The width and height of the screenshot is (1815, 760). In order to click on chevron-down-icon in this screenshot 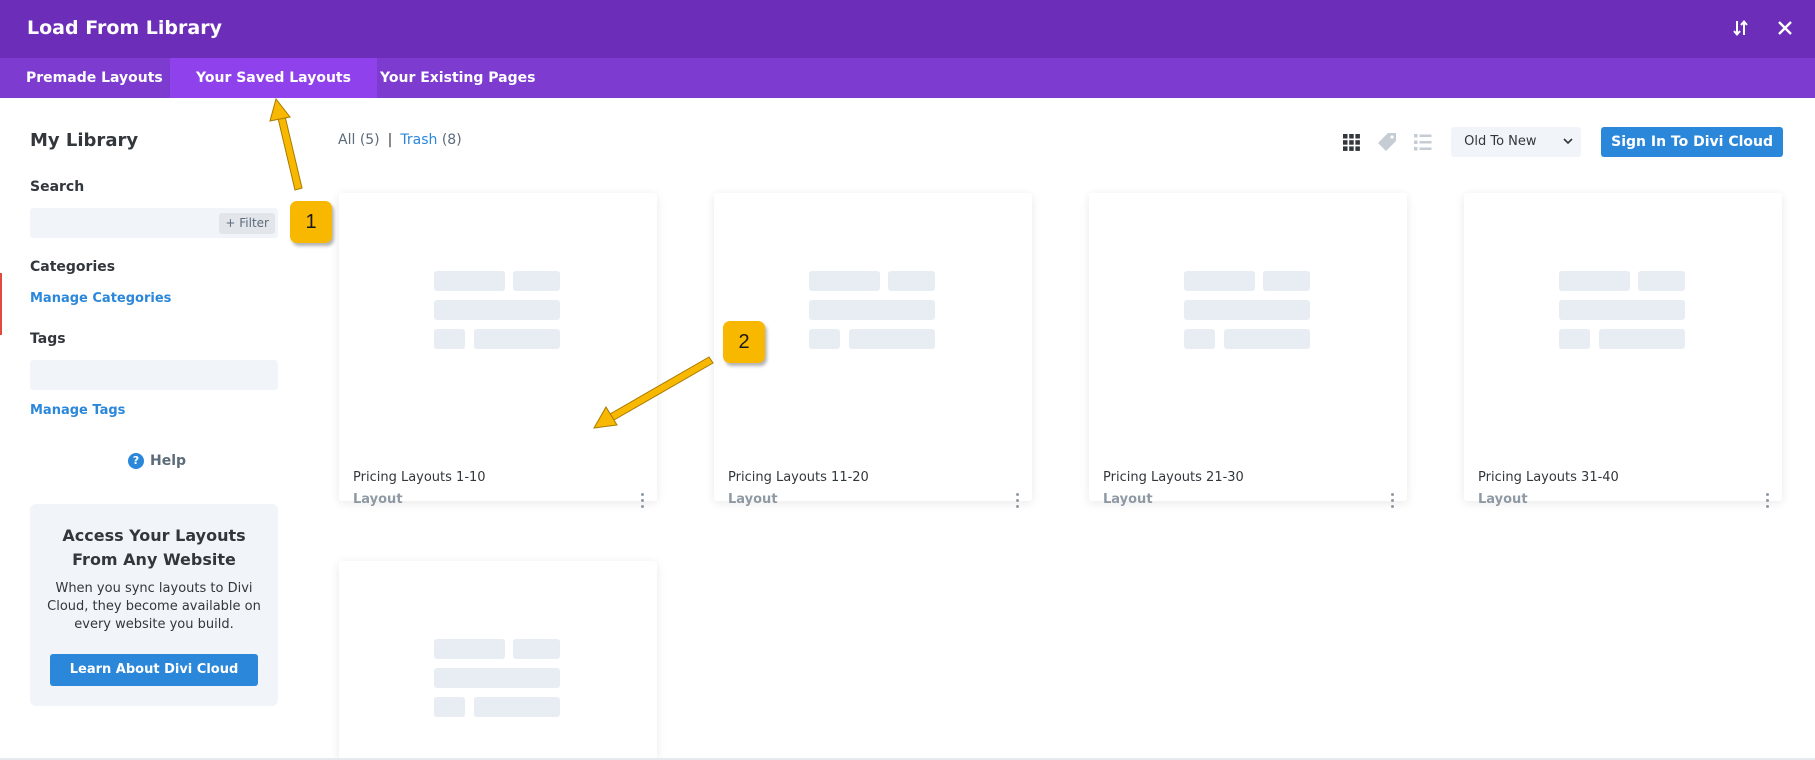, I will do `click(1568, 148)`.